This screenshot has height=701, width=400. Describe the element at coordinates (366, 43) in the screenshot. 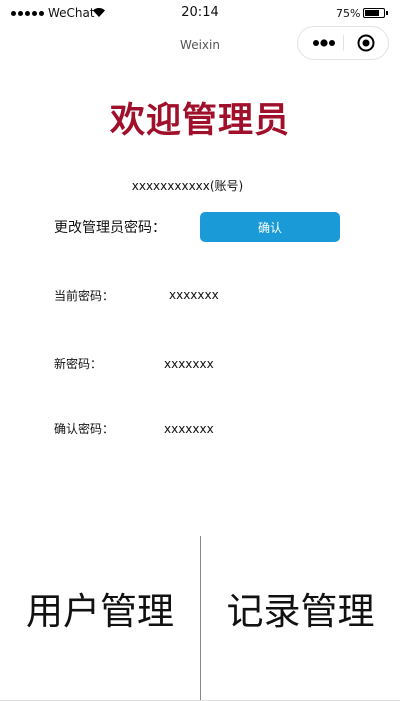

I see `target-circle-icon` at that location.